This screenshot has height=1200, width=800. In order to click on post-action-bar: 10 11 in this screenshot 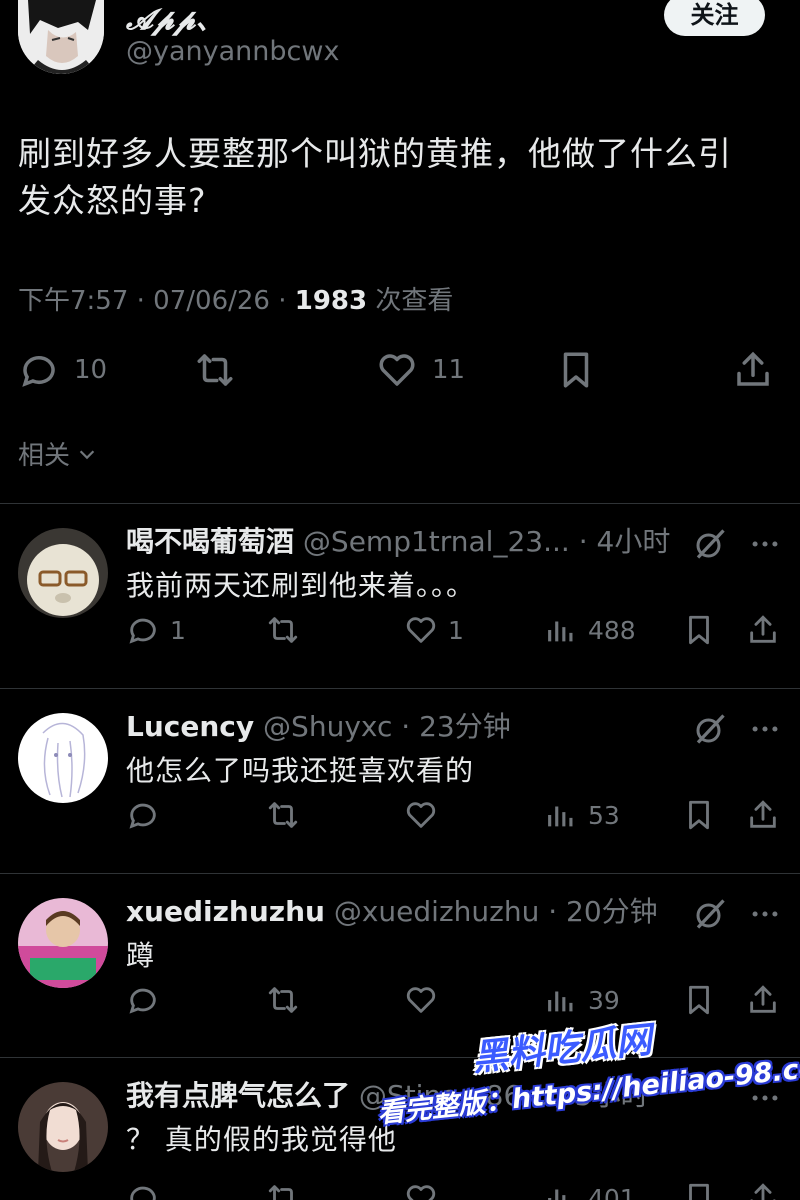, I will do `click(400, 370)`.